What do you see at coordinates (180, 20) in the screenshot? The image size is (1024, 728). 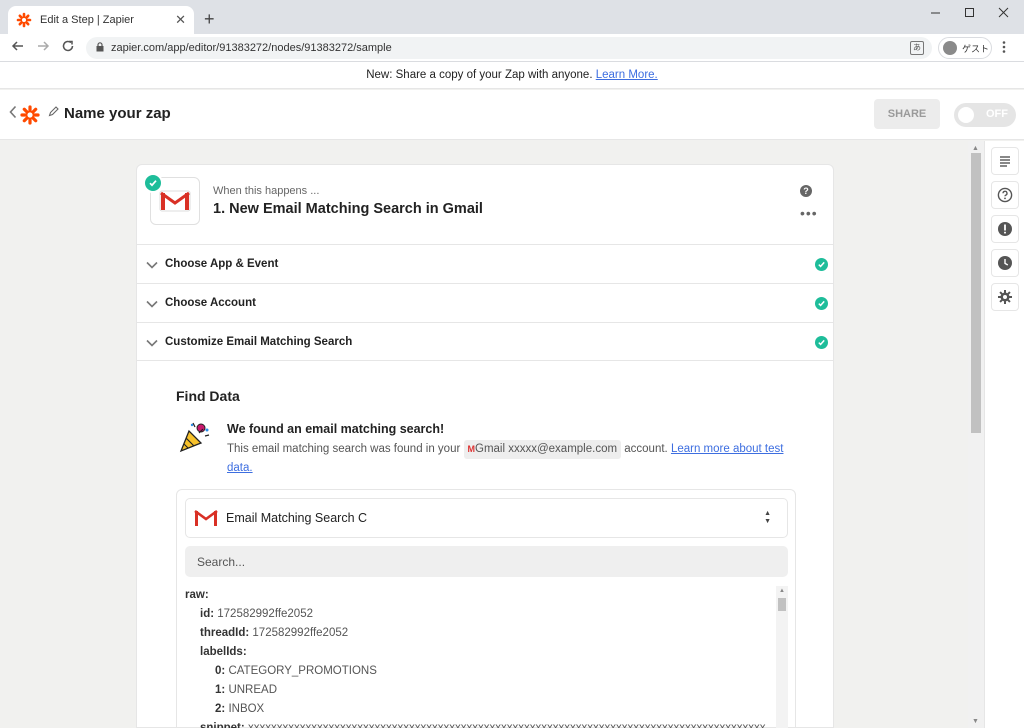 I see `tab-close-icon: ✕` at bounding box center [180, 20].